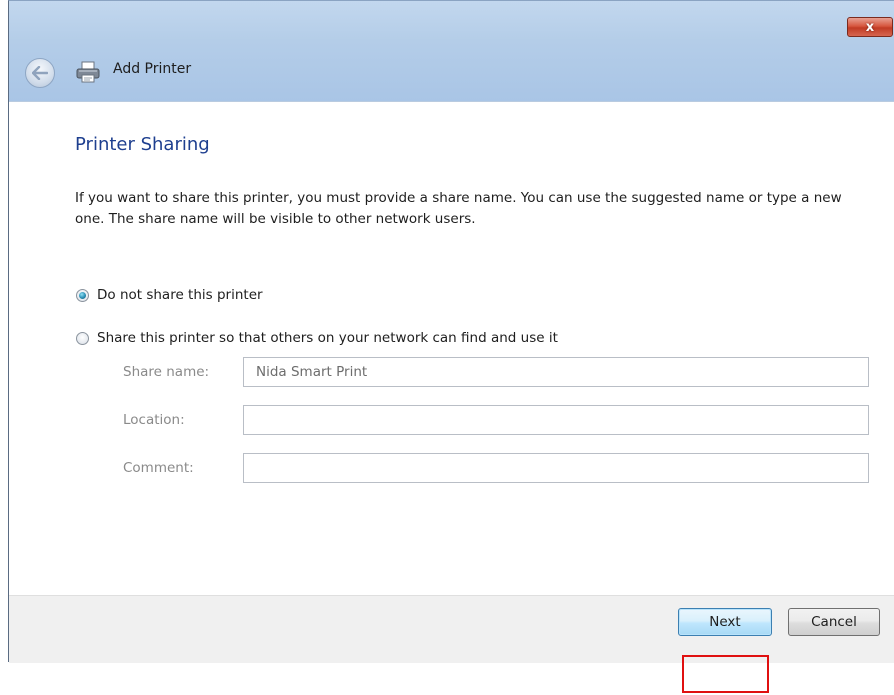 Image resolution: width=894 pixels, height=695 pixels. I want to click on printer-icon, so click(88, 72).